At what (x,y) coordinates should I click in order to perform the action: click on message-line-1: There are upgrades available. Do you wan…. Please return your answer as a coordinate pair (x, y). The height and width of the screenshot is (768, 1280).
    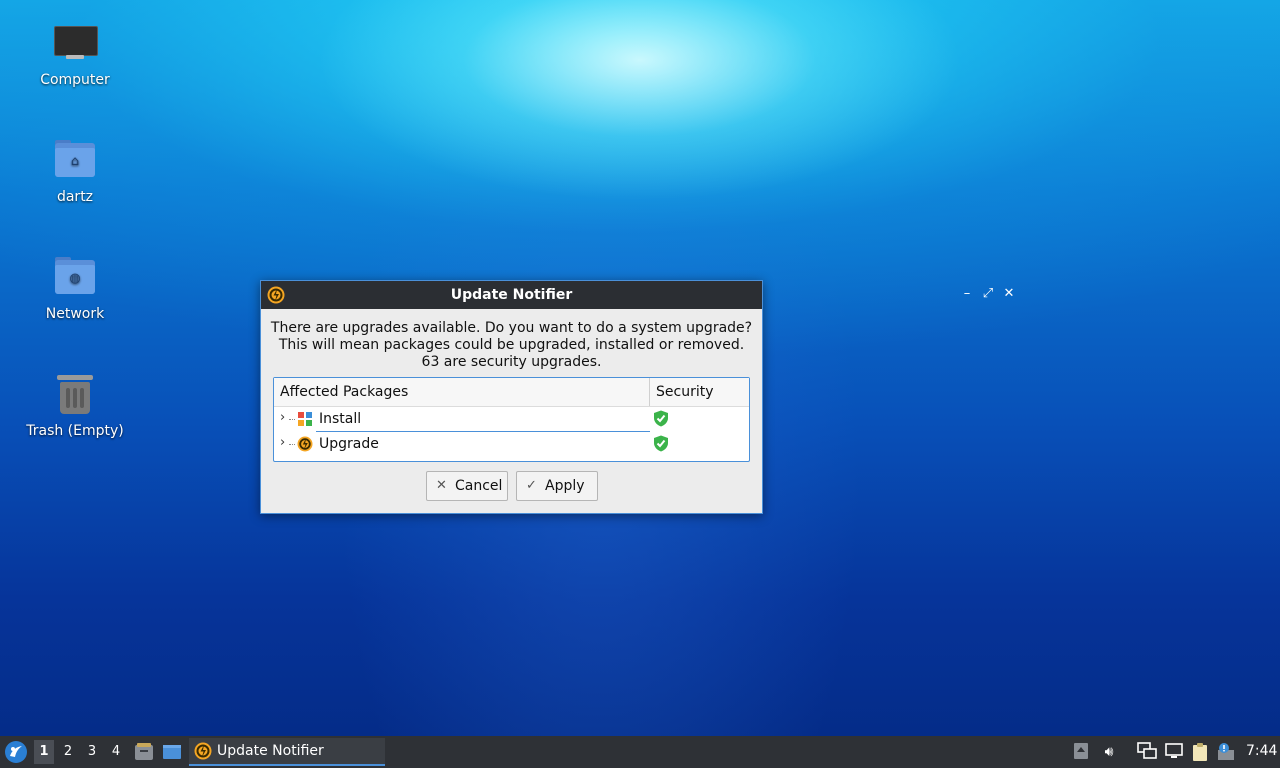
    Looking at the image, I should click on (511, 328).